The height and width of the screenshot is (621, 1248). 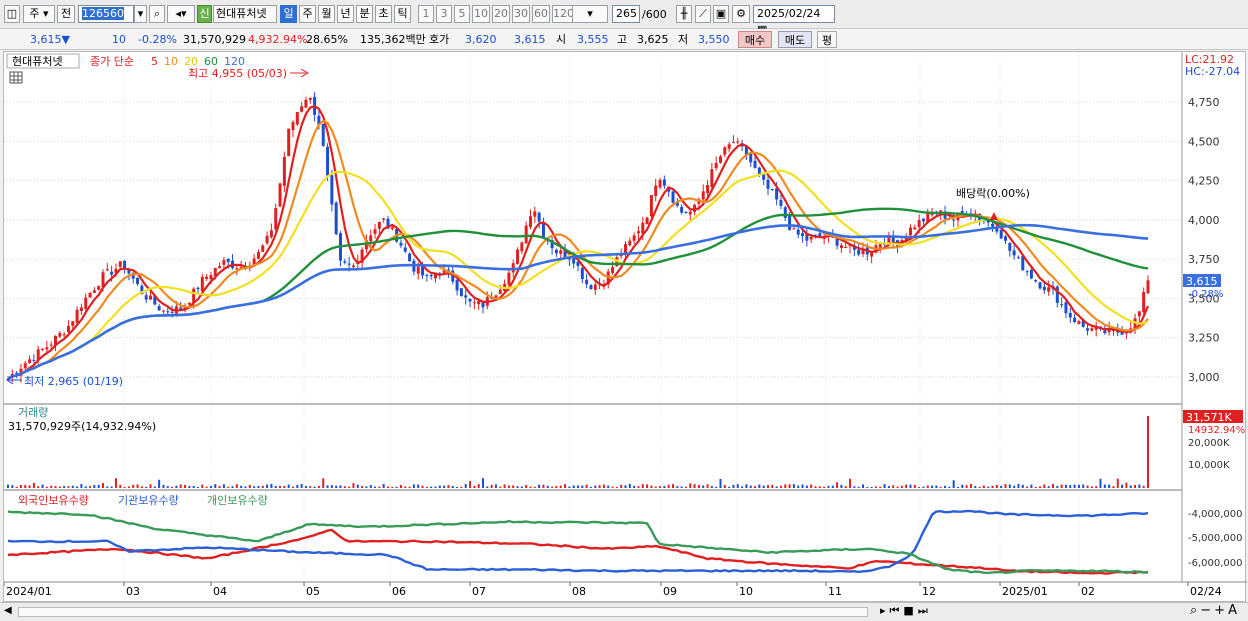 What do you see at coordinates (721, 14) in the screenshot?
I see `save-icon: ▣` at bounding box center [721, 14].